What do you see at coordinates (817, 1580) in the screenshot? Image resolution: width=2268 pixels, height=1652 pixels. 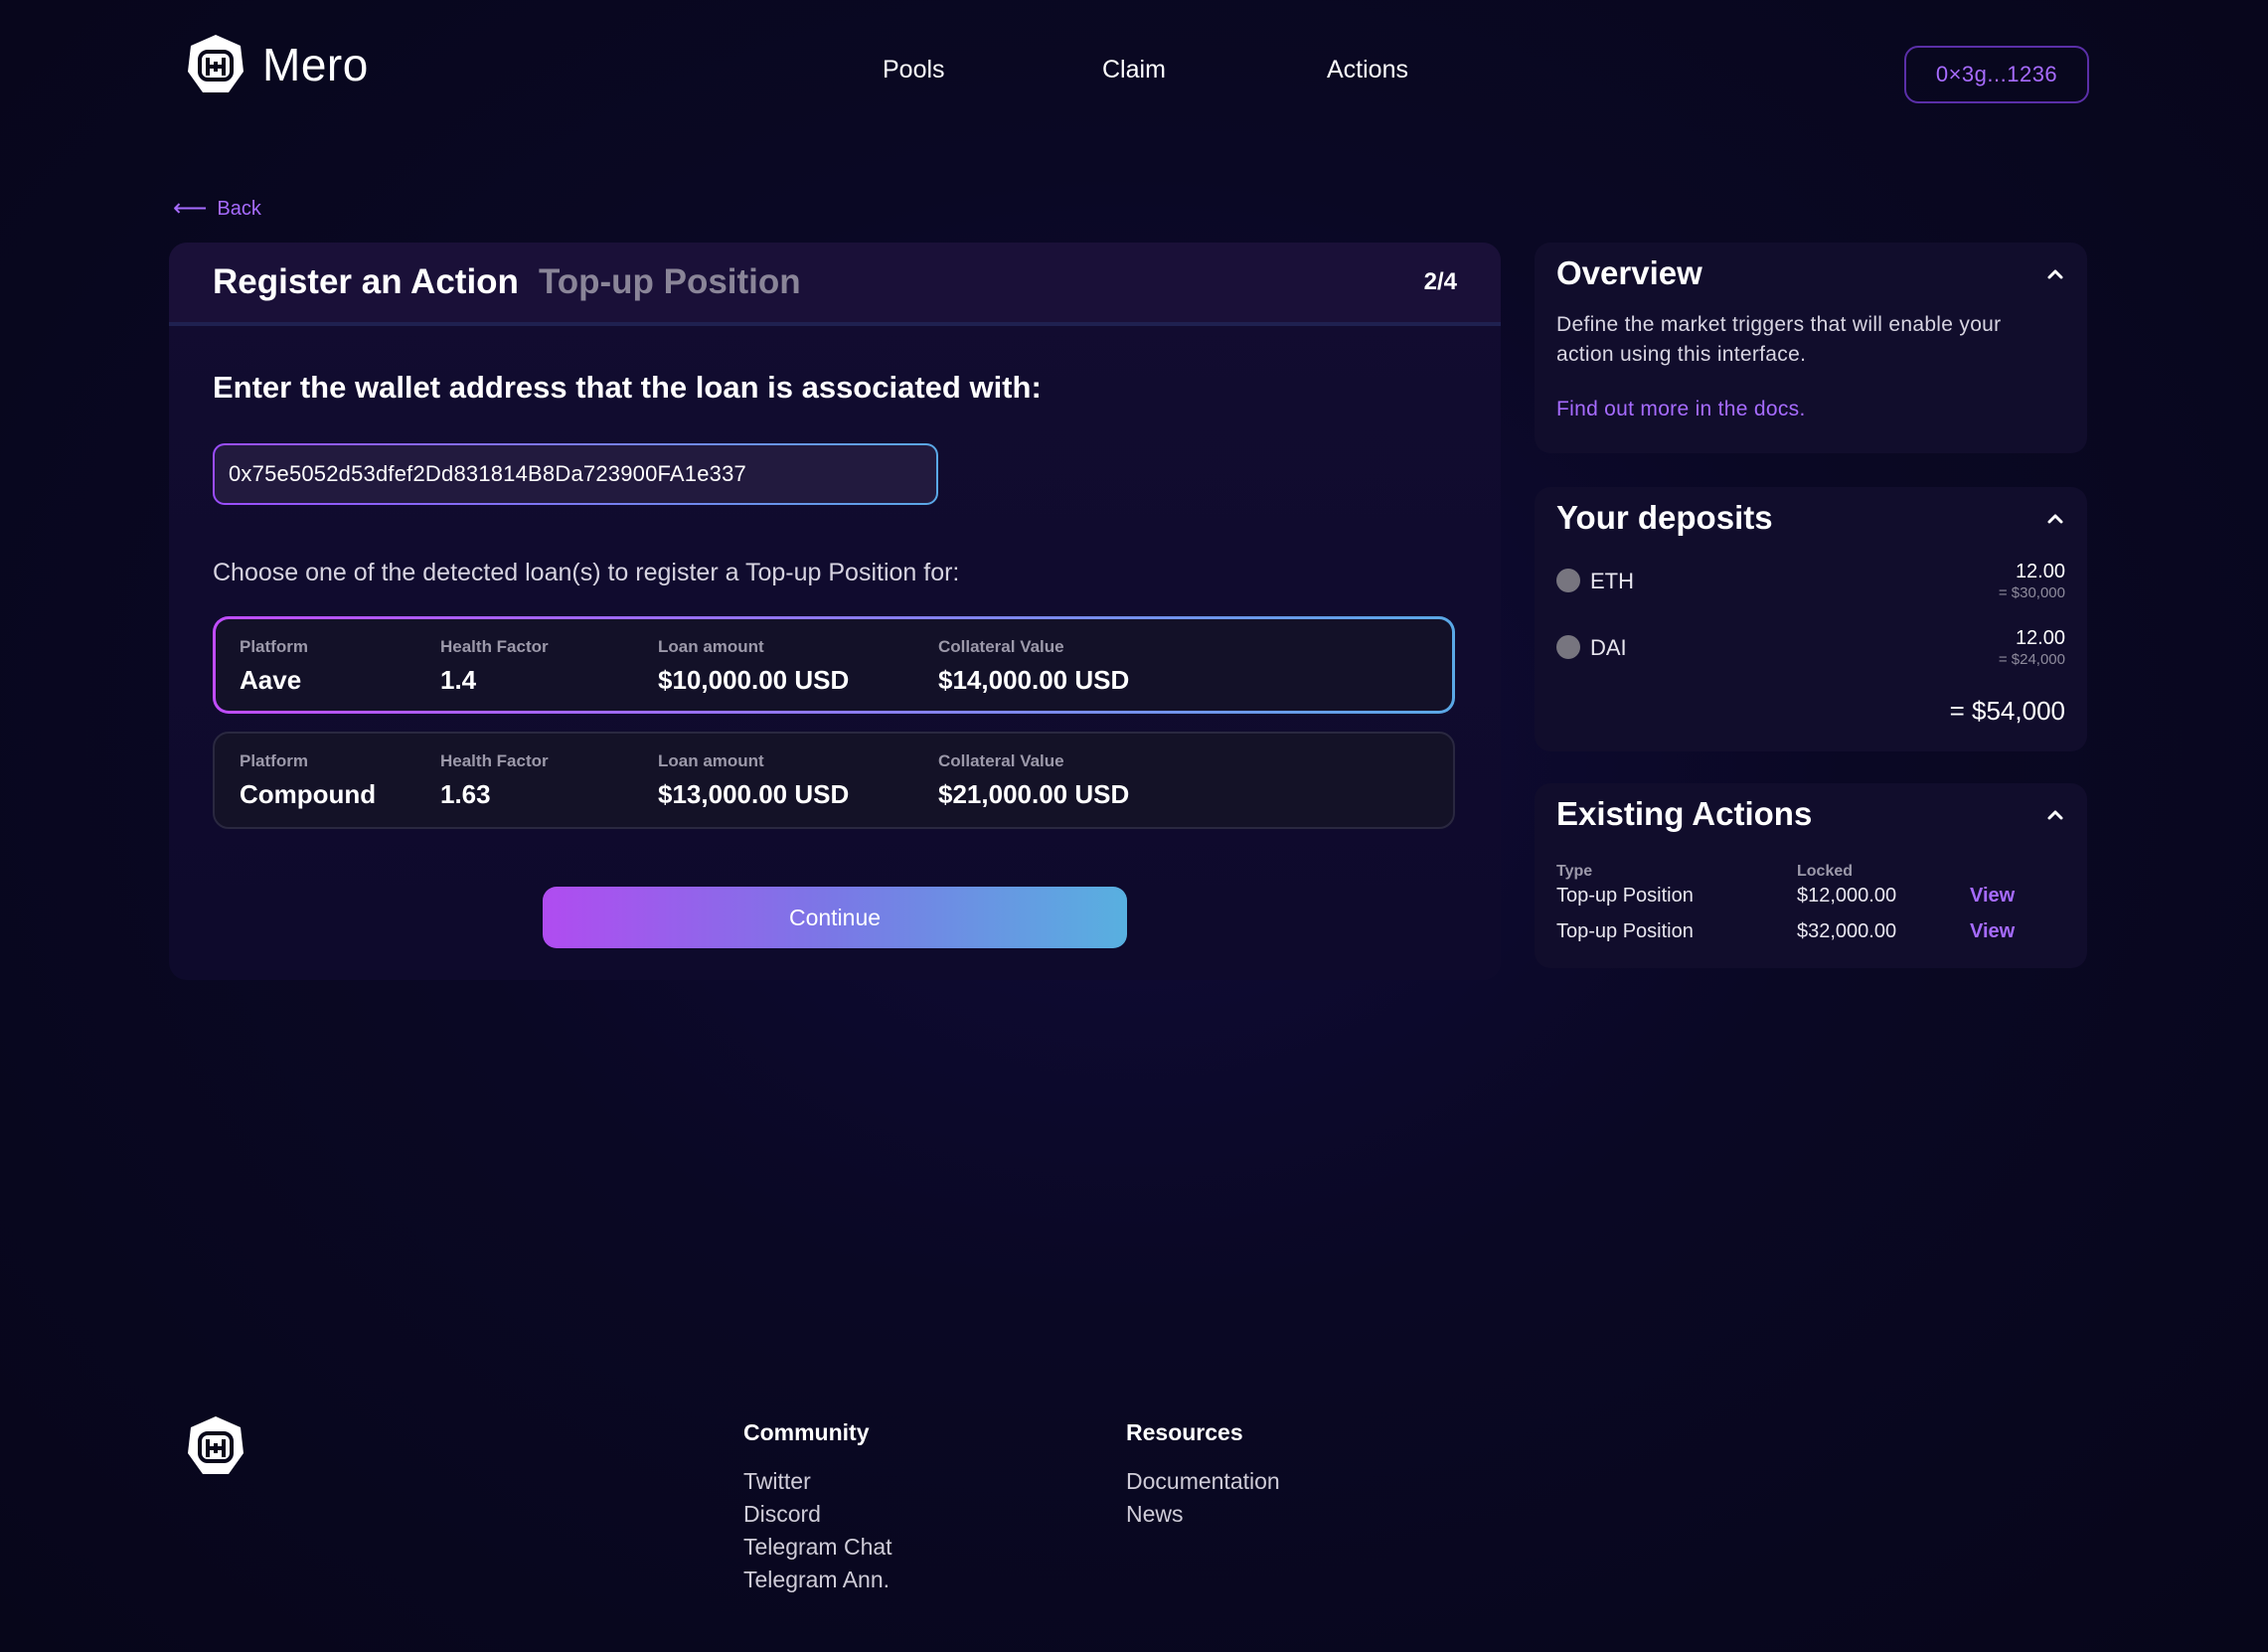 I see `footer-link-telegram-ann: Telegram Ann.` at bounding box center [817, 1580].